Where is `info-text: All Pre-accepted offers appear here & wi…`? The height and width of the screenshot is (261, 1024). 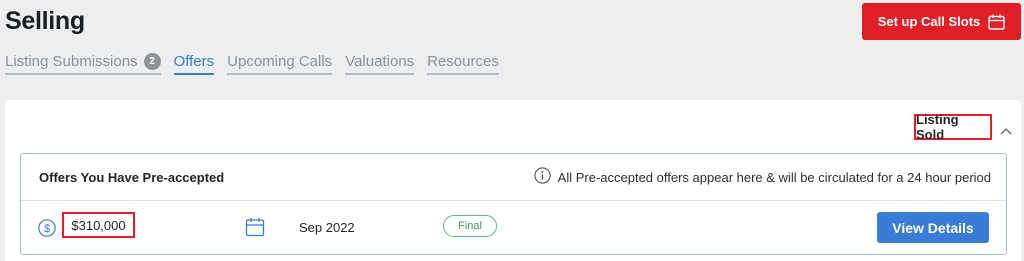
info-text: All Pre-accepted offers appear here & wi… is located at coordinates (774, 177).